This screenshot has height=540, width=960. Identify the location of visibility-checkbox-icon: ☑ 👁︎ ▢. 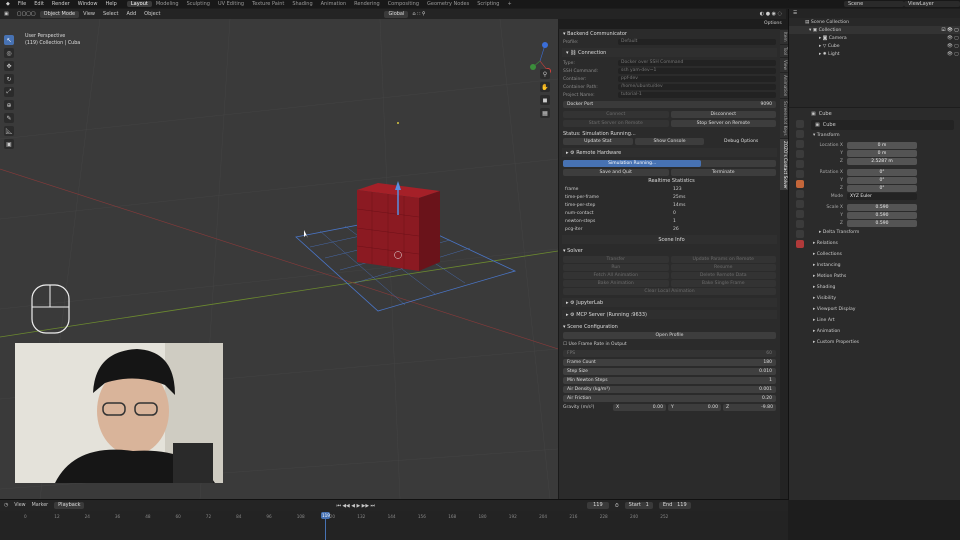
(950, 30).